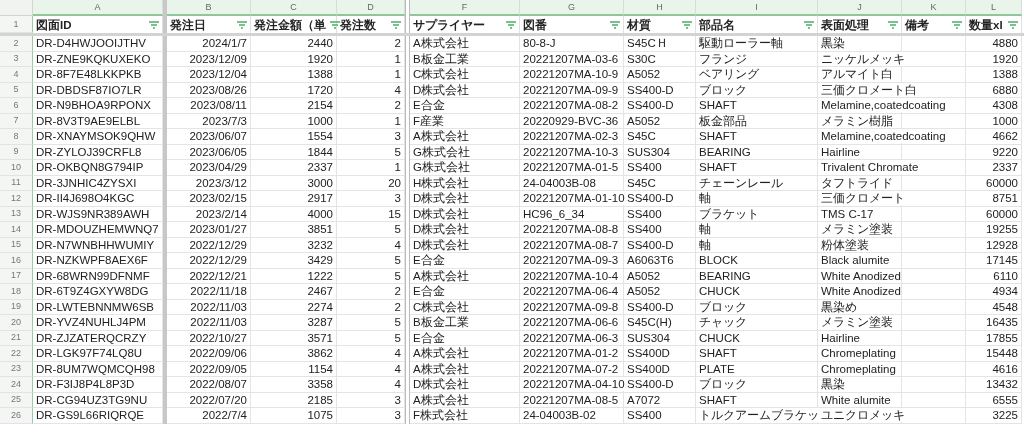 The width and height of the screenshot is (1024, 434). Describe the element at coordinates (294, 8) in the screenshot. I see `column-letter: C` at that location.